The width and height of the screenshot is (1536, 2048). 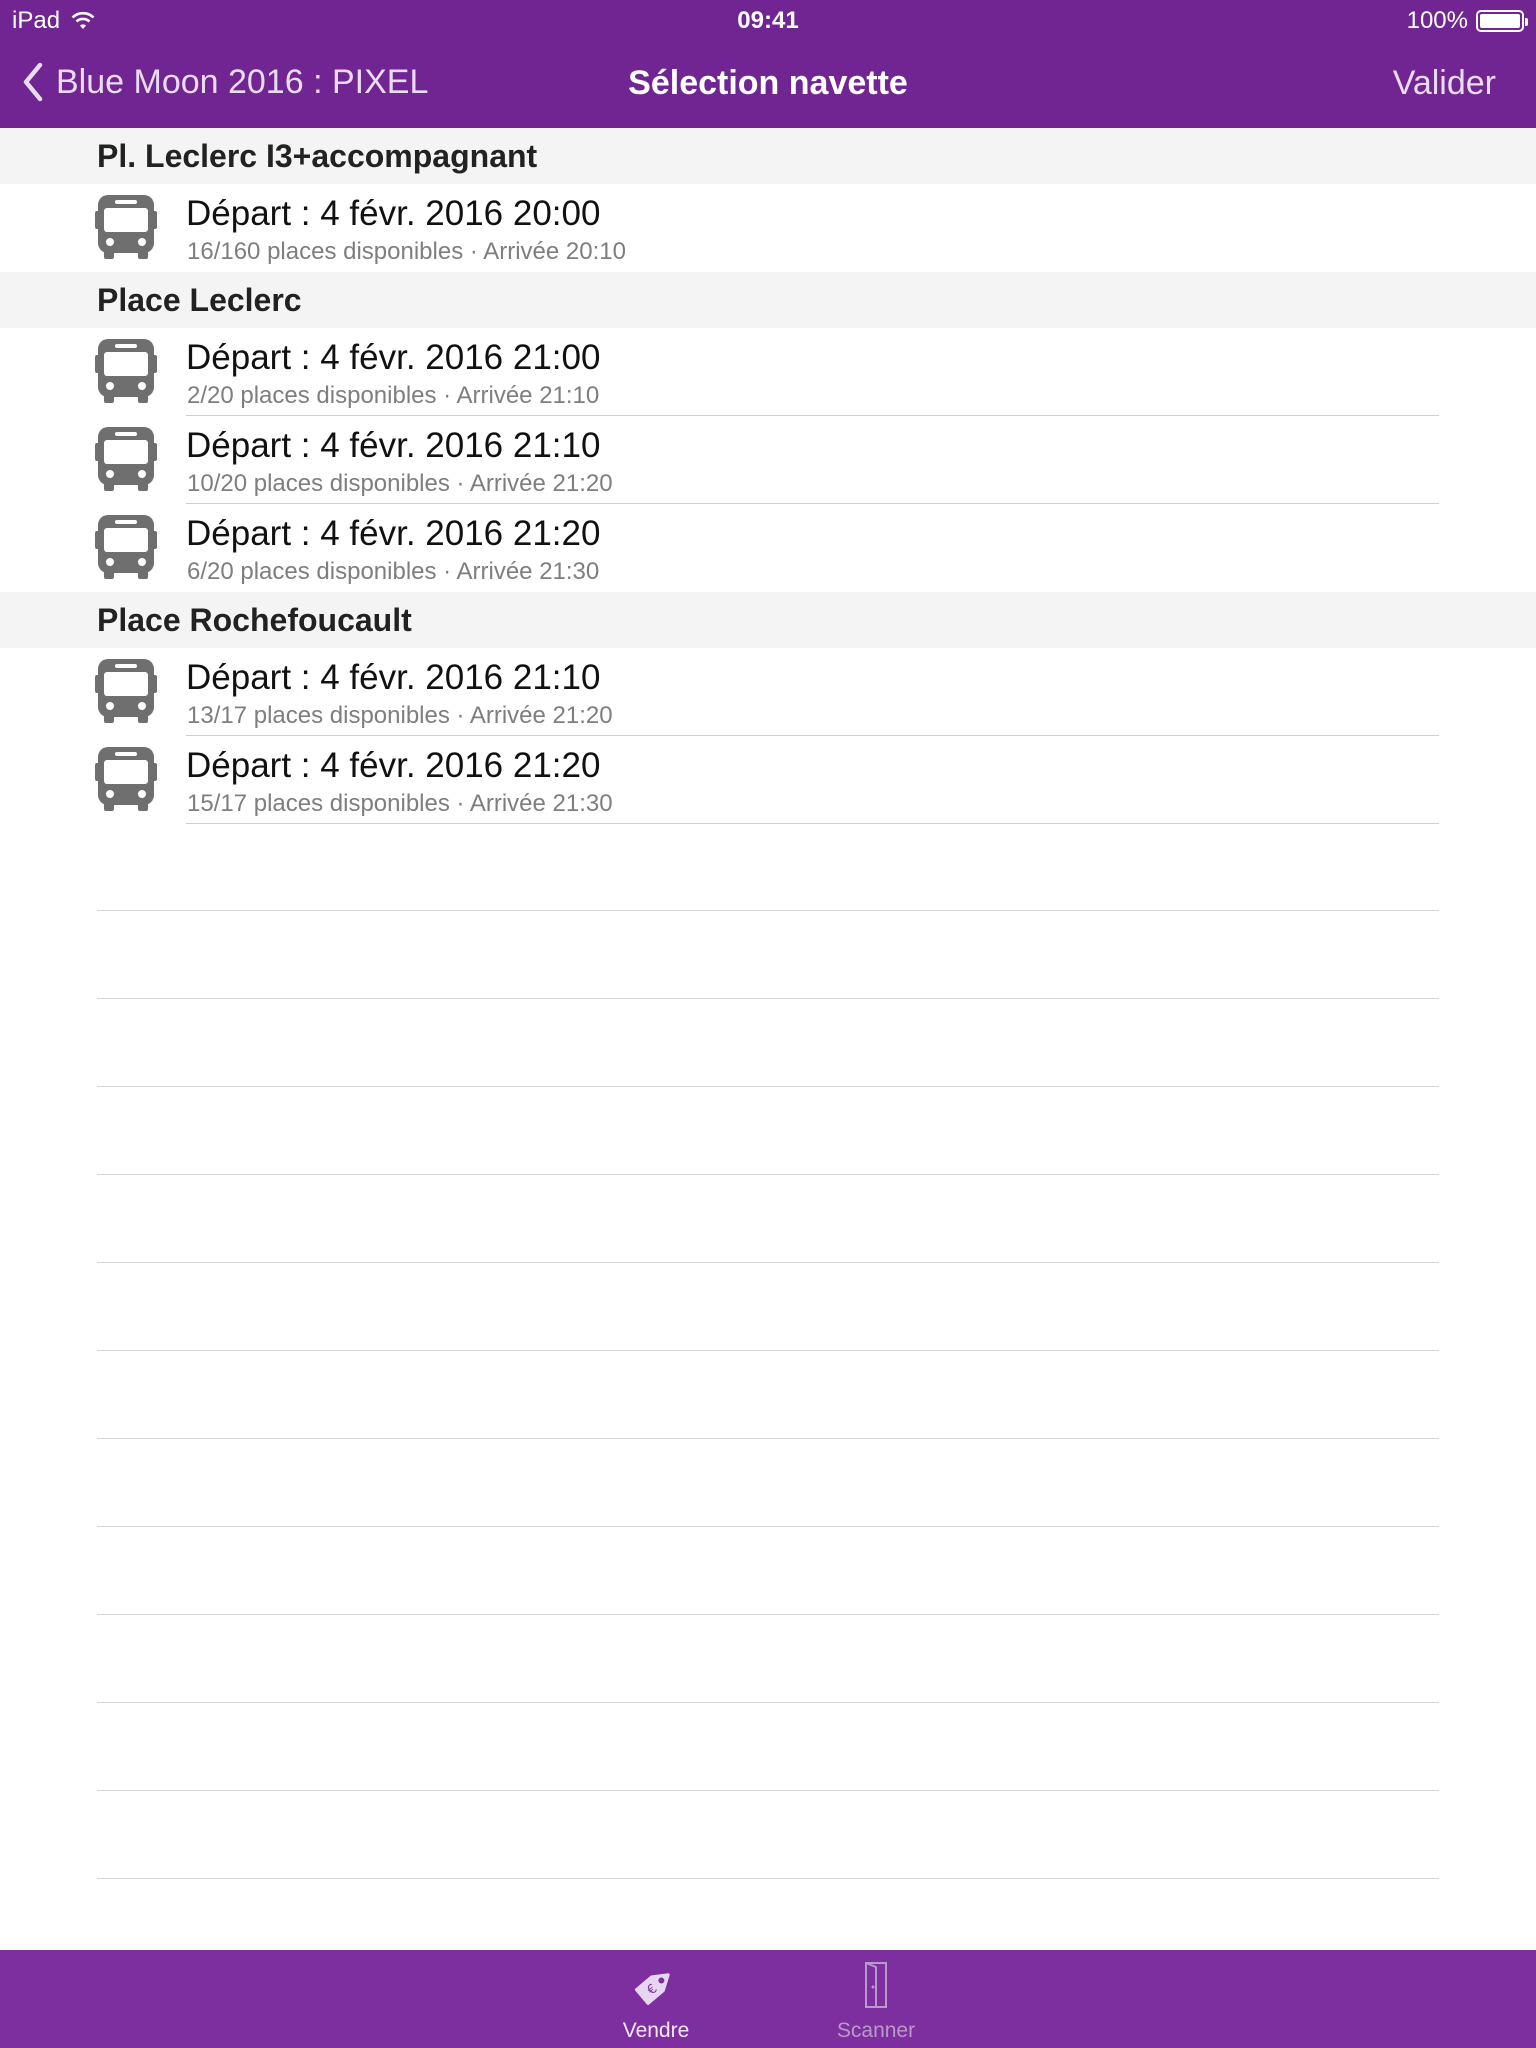 What do you see at coordinates (656, 2030) in the screenshot?
I see `tab-label: Vendre` at bounding box center [656, 2030].